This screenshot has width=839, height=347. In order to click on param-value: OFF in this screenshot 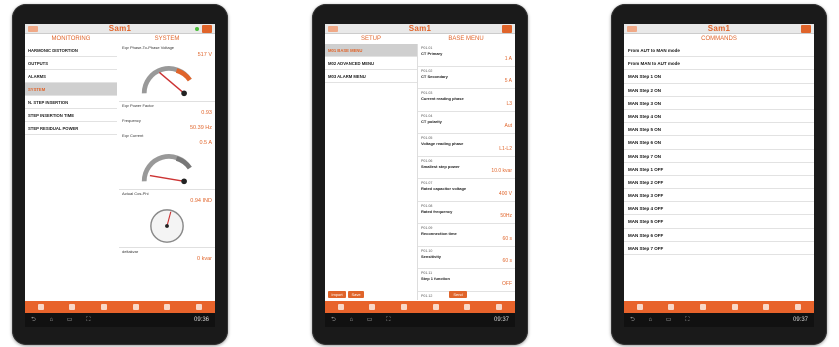, I will do `click(507, 283)`.